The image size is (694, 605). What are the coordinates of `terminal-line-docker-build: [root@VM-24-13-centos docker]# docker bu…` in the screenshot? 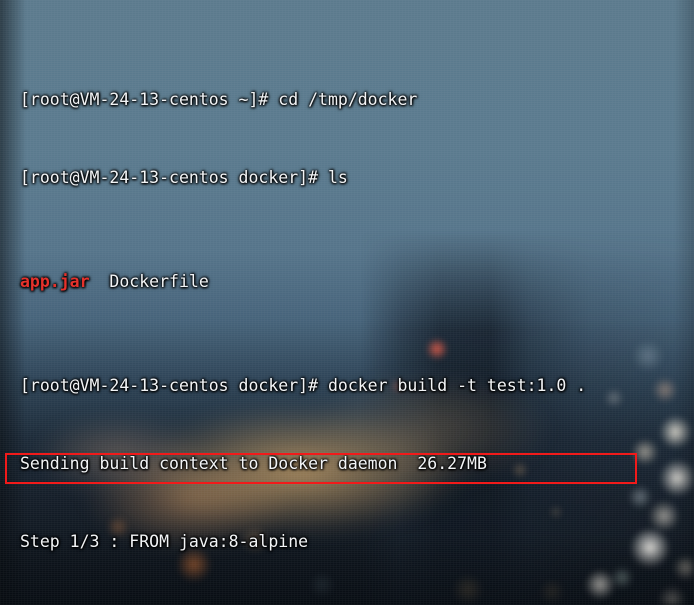 It's located at (303, 385).